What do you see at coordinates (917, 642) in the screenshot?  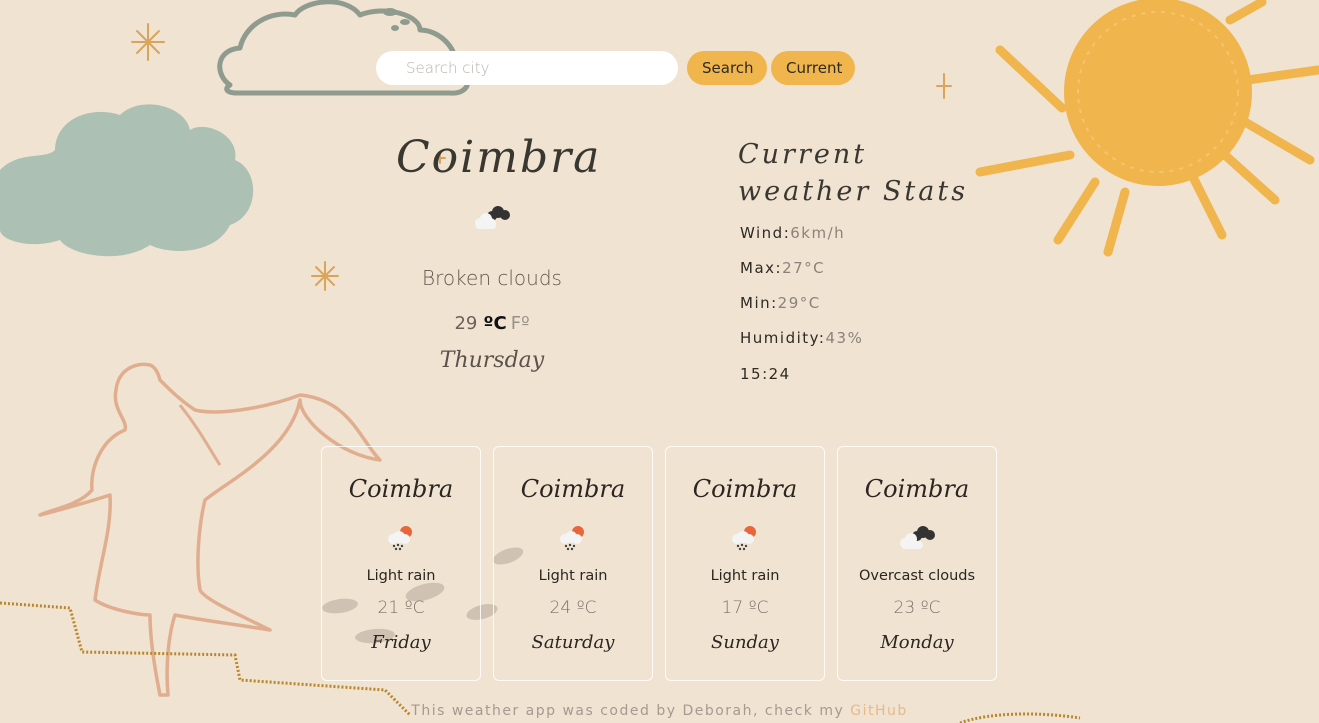 I see `forecast-day: Monday` at bounding box center [917, 642].